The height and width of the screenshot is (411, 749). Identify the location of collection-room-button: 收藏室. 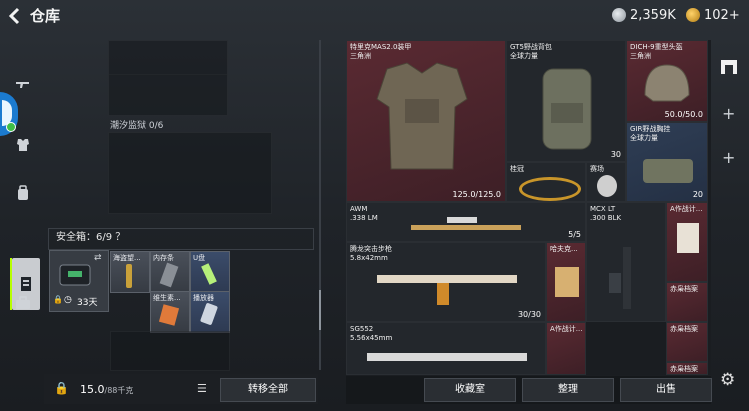
(470, 390).